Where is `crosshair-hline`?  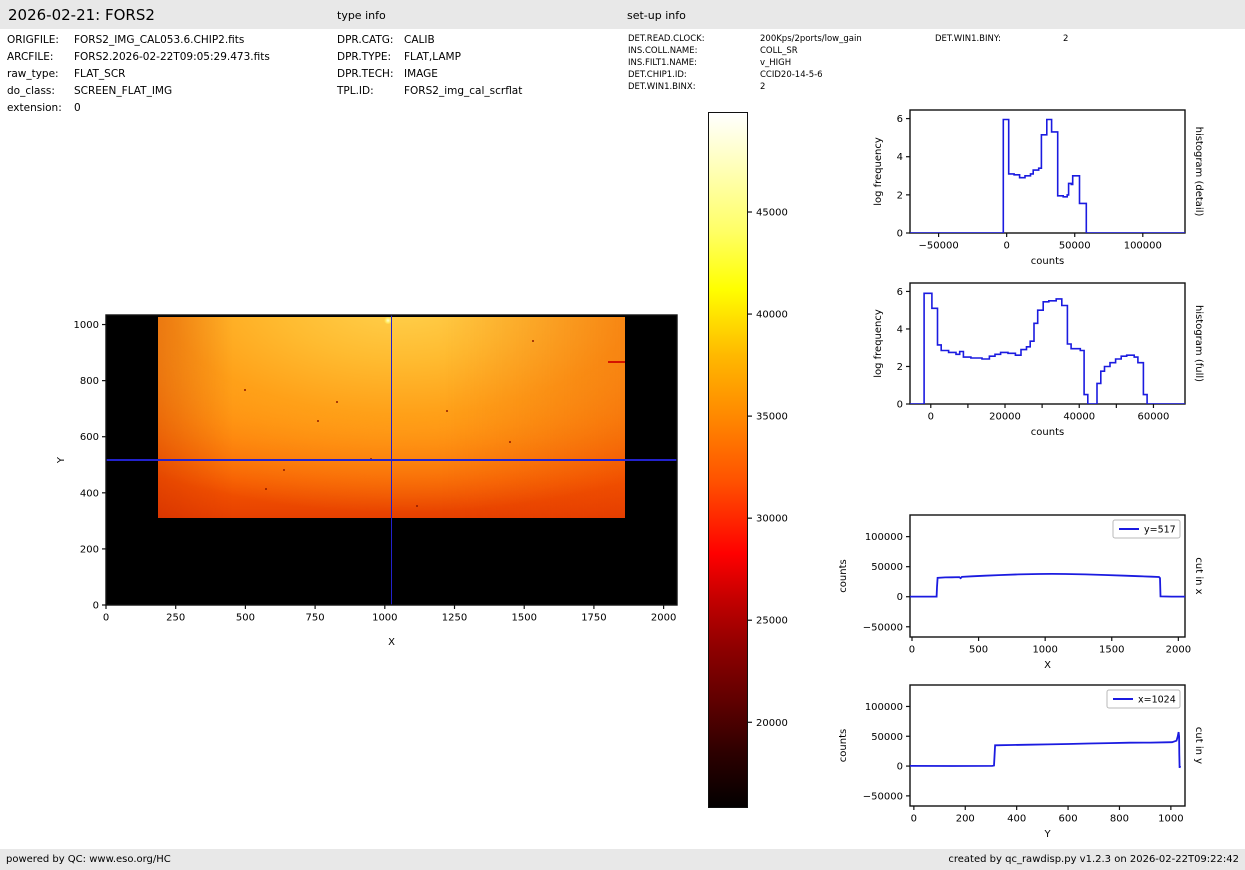
crosshair-hline is located at coordinates (391, 460).